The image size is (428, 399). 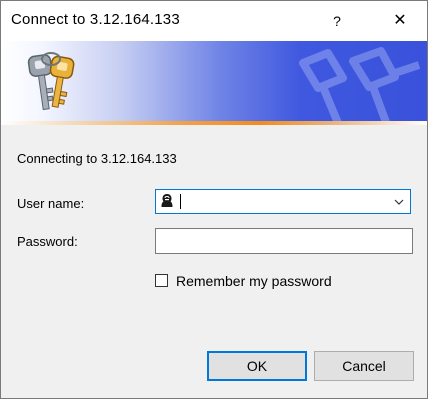 What do you see at coordinates (254, 281) in the screenshot?
I see `remember-password-label: Remember my password` at bounding box center [254, 281].